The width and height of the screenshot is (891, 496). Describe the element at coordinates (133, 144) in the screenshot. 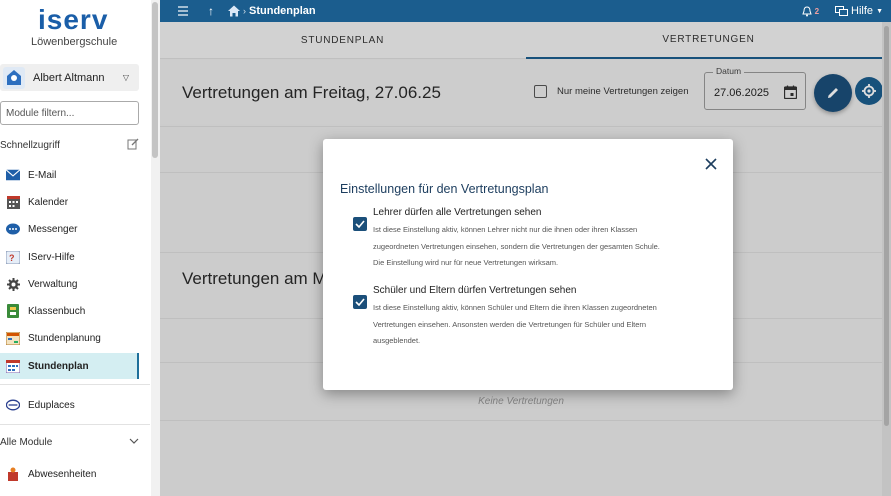

I see `edit-quick-access-icon` at that location.